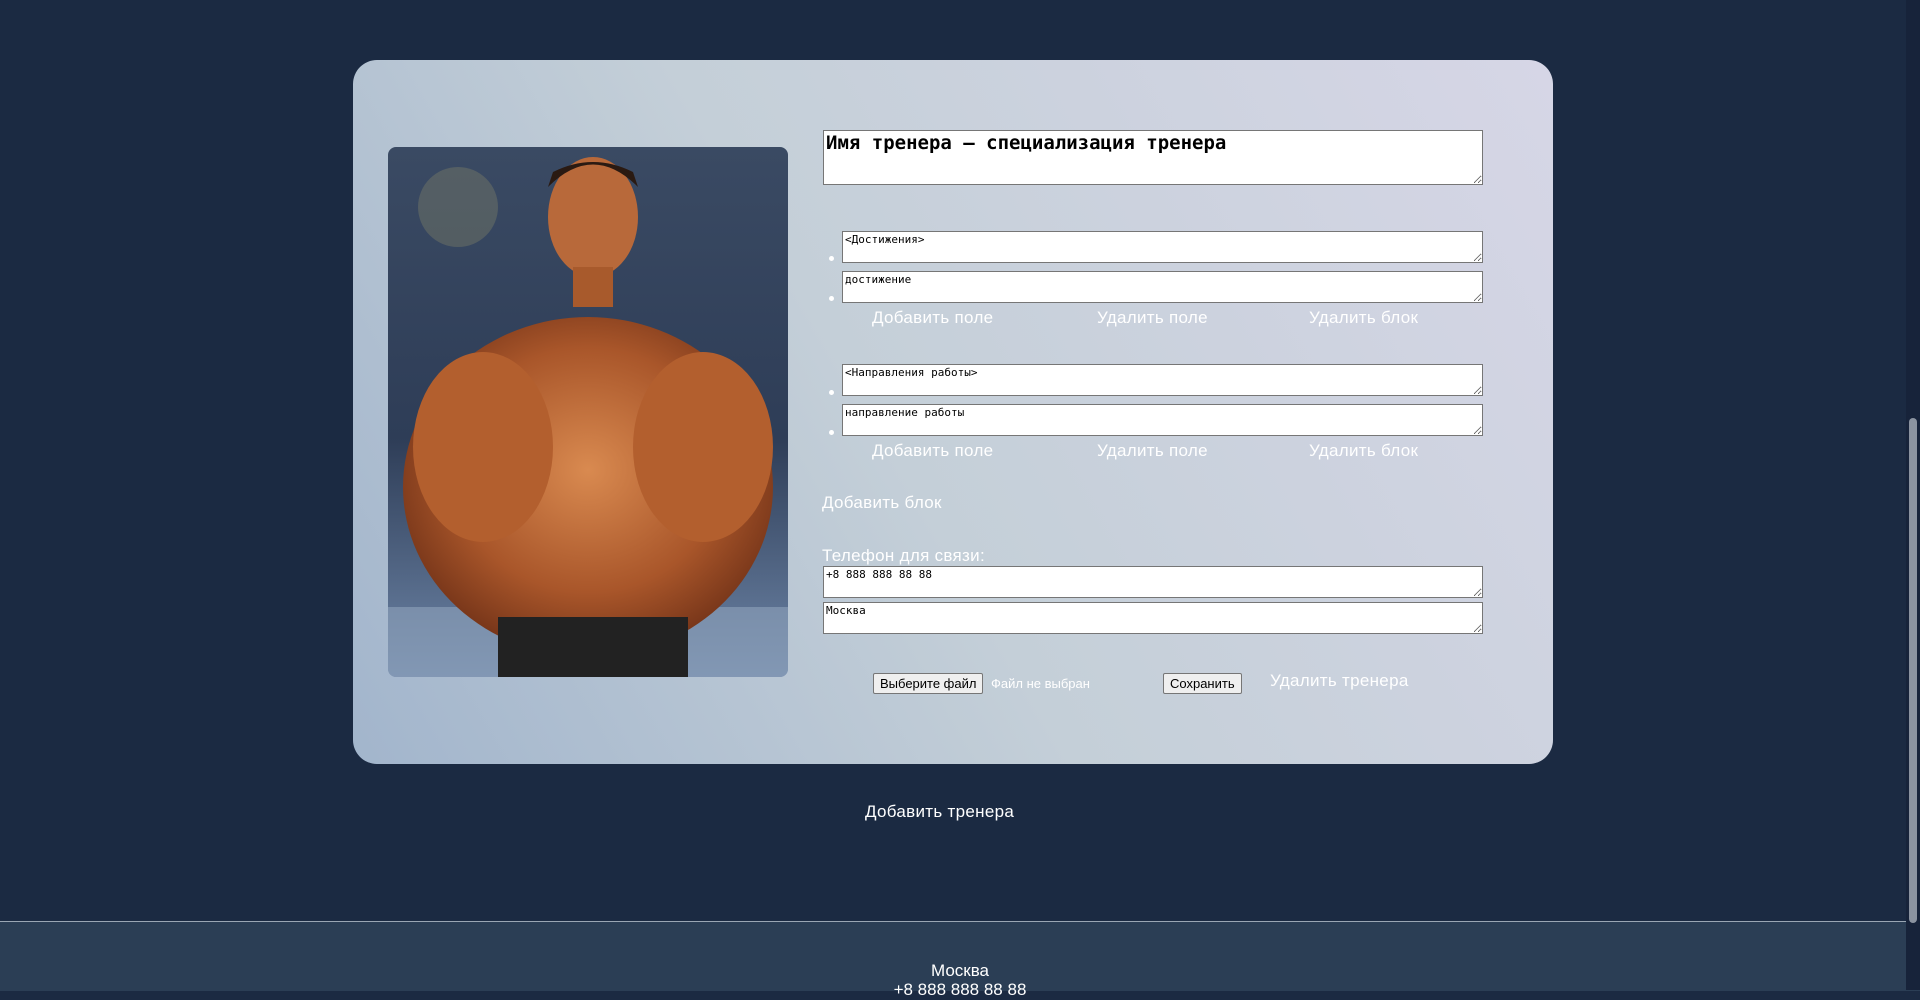  Describe the element at coordinates (1162, 420) in the screenshot. I see `direction-item-field: направление работы` at that location.